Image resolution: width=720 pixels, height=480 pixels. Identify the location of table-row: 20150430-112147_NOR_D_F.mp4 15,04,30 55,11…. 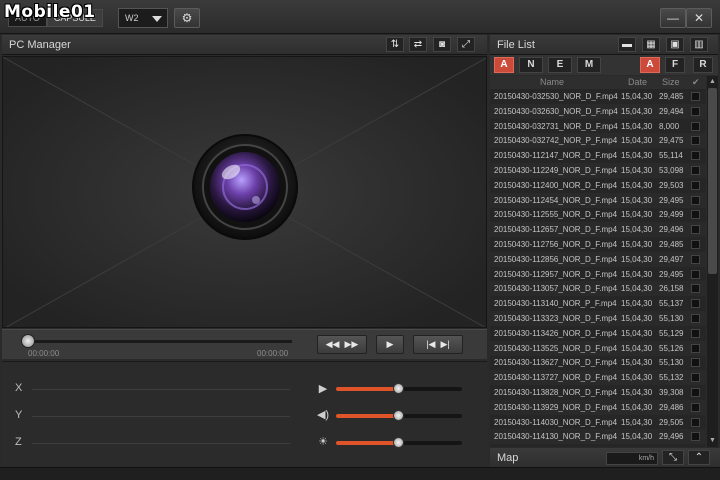
(598, 155).